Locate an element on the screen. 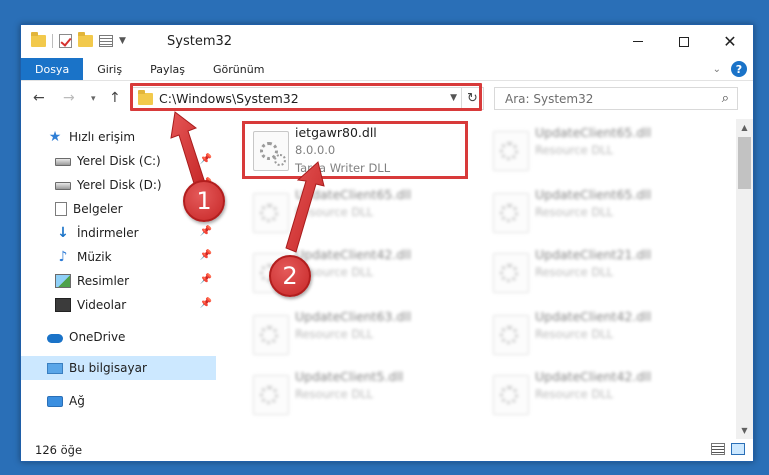  sidebar-item-label: Müzik is located at coordinates (94, 257).